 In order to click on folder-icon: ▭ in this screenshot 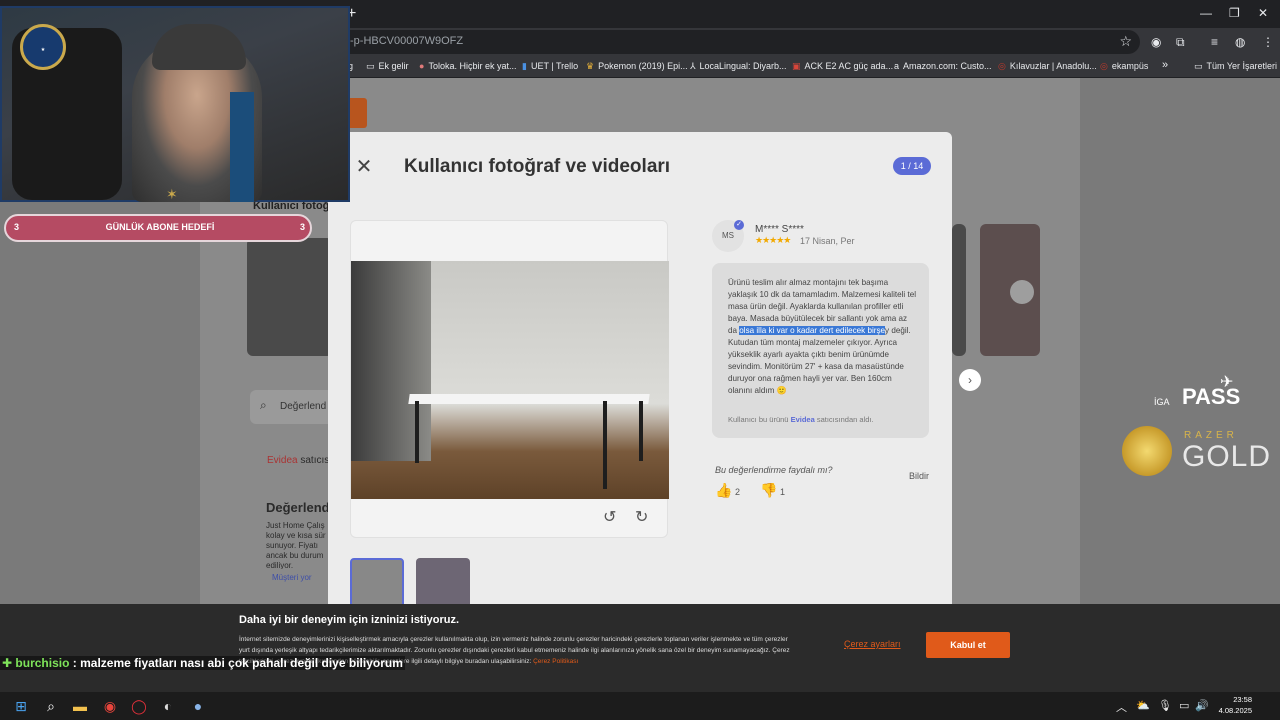, I will do `click(370, 66)`.